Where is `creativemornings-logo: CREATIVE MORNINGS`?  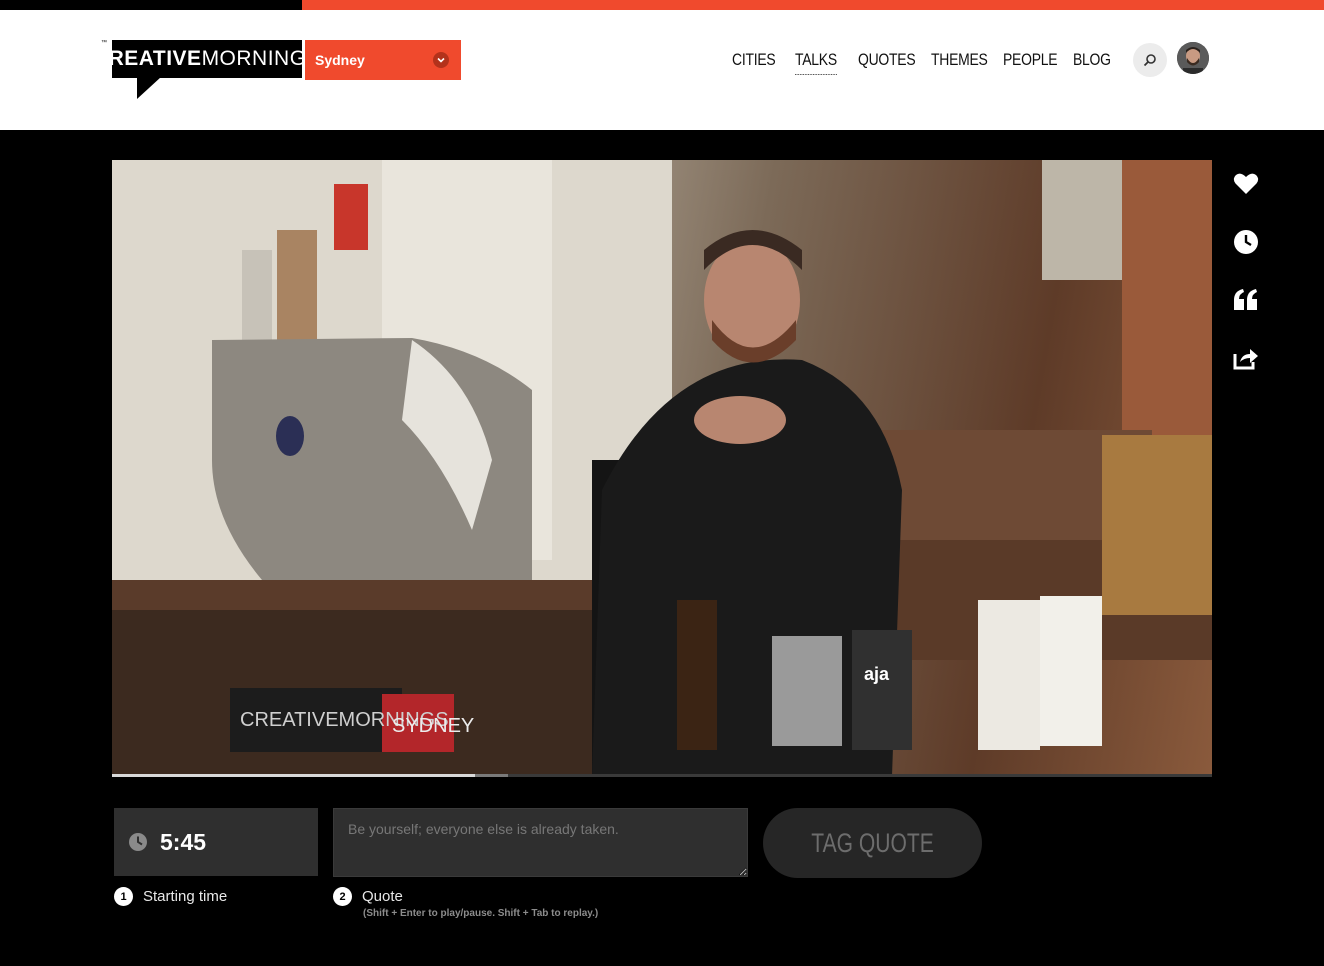
creativemornings-logo: CREATIVE MORNINGS is located at coordinates (207, 59).